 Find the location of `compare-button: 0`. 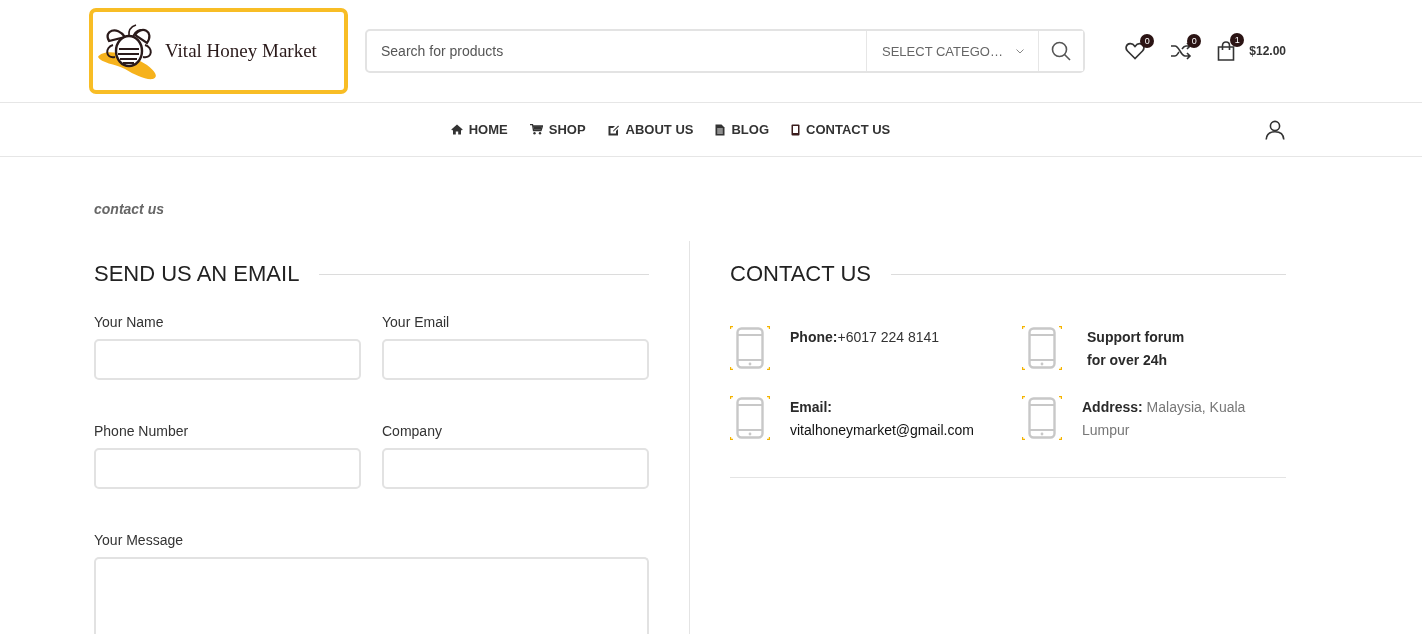

compare-button: 0 is located at coordinates (1186, 51).